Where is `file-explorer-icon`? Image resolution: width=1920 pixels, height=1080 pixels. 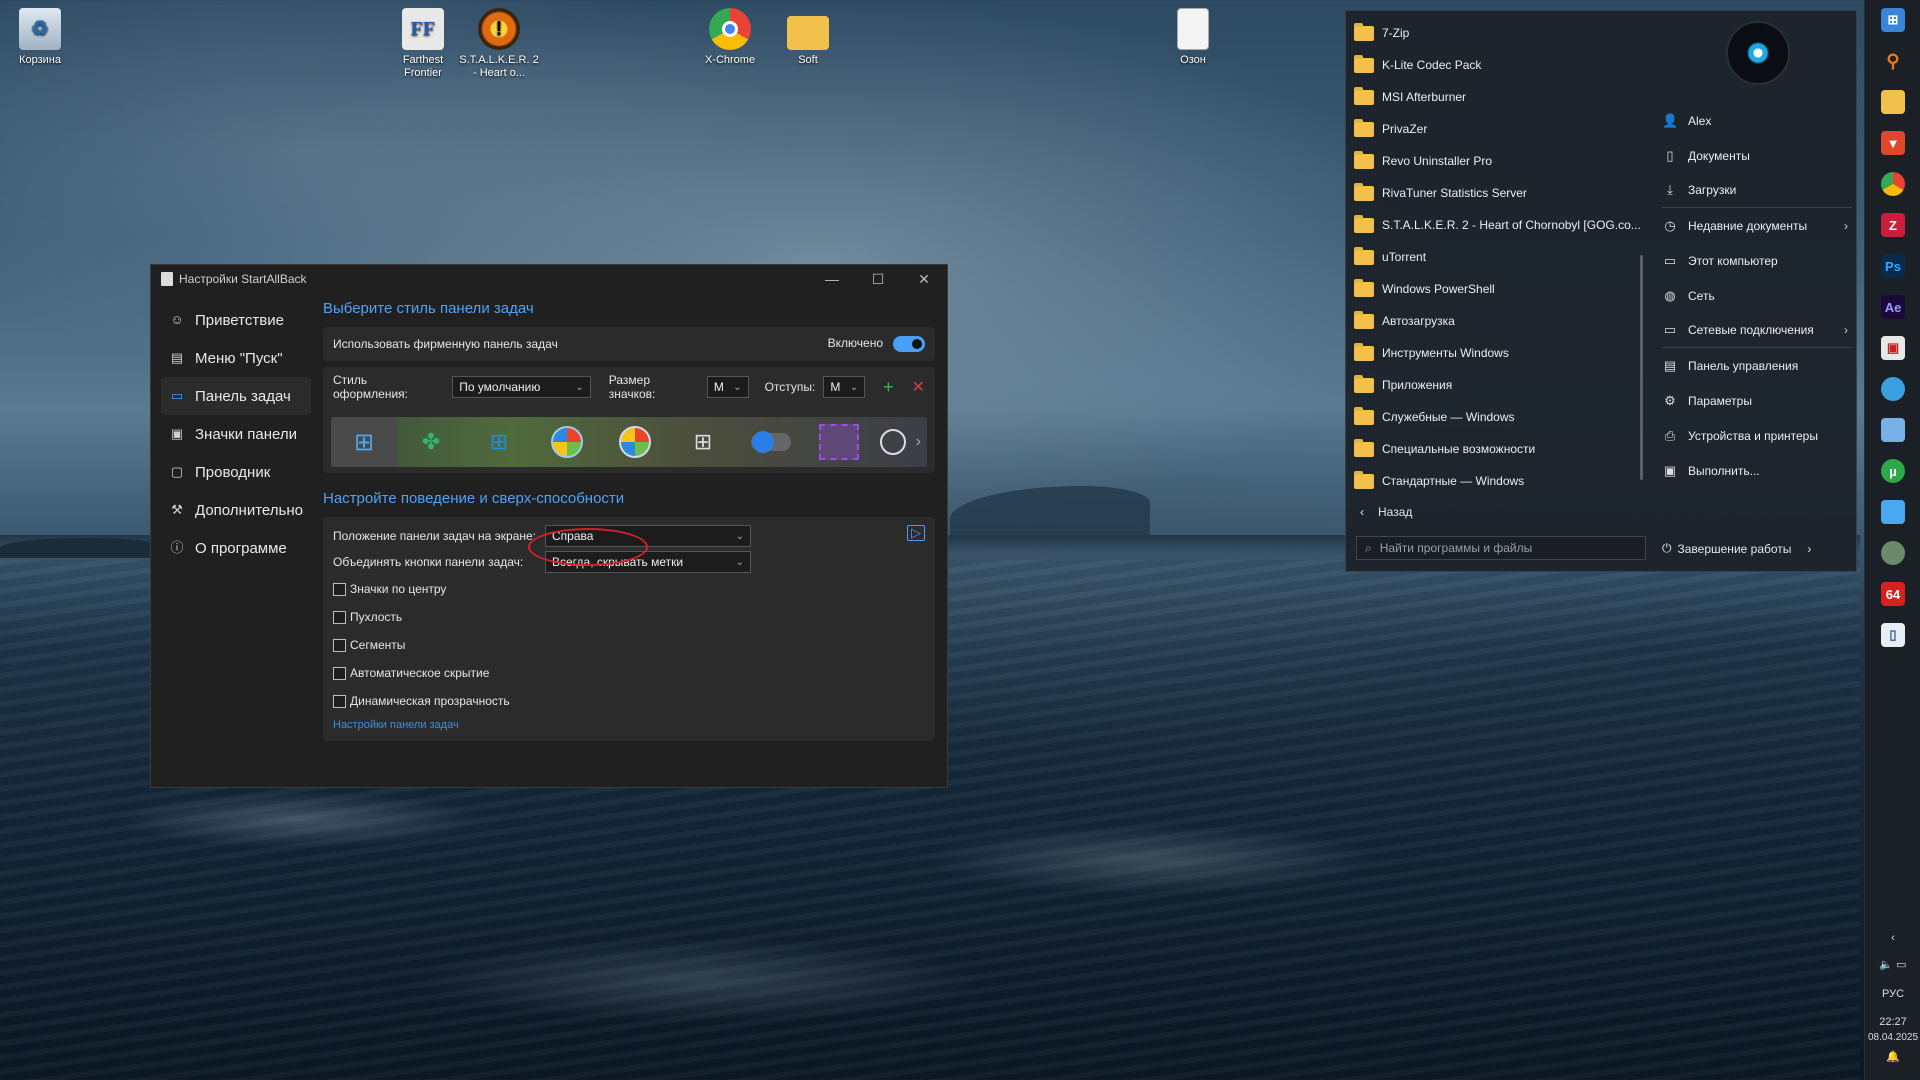
file-explorer-icon is located at coordinates (1893, 102).